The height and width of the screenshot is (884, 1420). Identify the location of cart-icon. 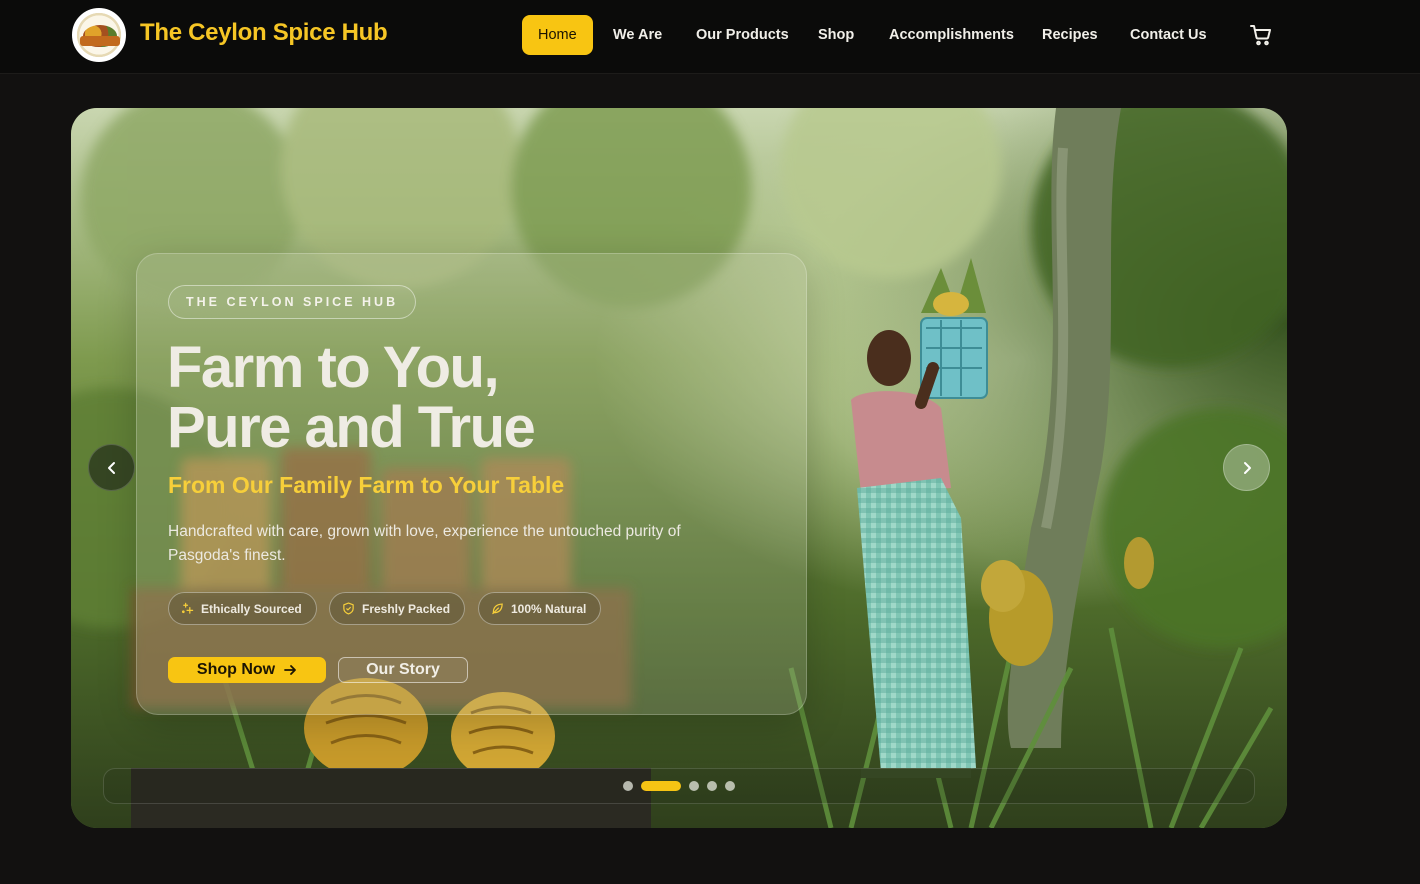
(1261, 35).